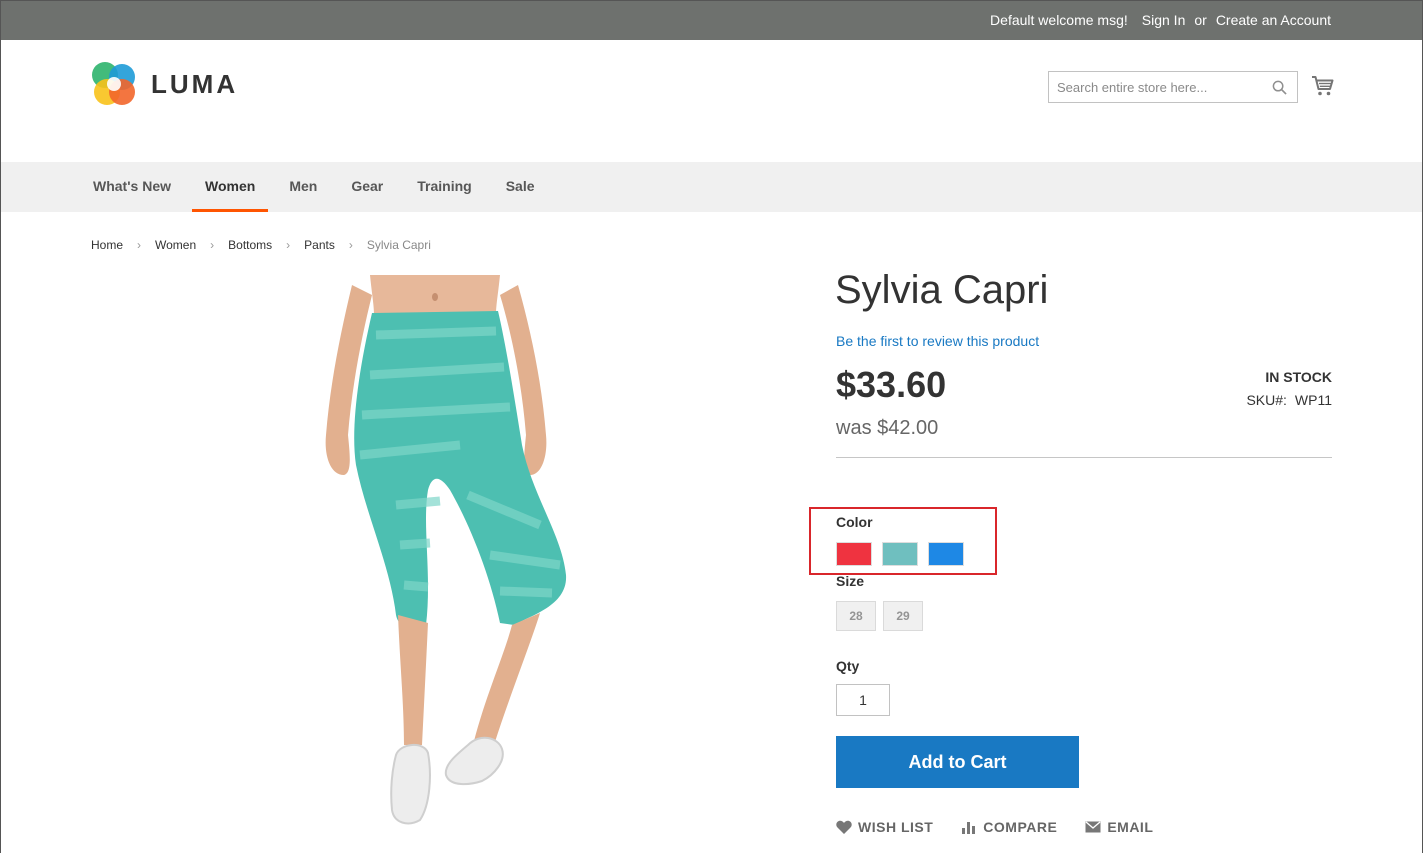 Image resolution: width=1423 pixels, height=853 pixels. I want to click on qty-input: 1, so click(863, 700).